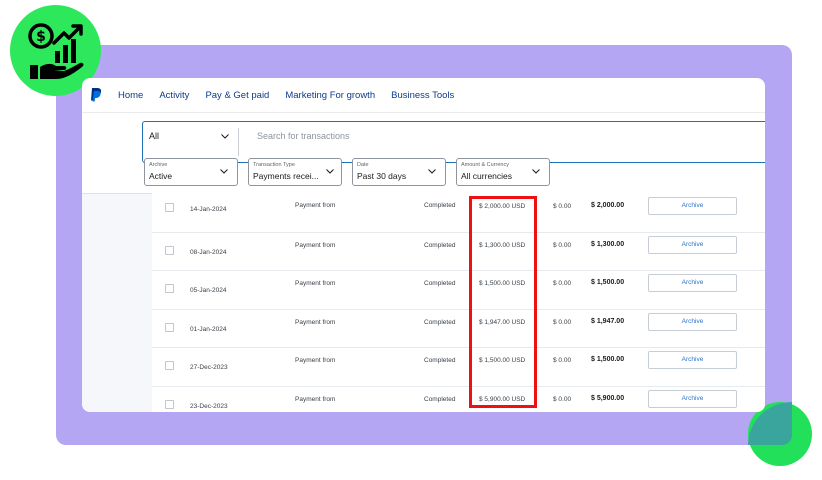  What do you see at coordinates (363, 165) in the screenshot?
I see `date-dropdown-label: Date` at bounding box center [363, 165].